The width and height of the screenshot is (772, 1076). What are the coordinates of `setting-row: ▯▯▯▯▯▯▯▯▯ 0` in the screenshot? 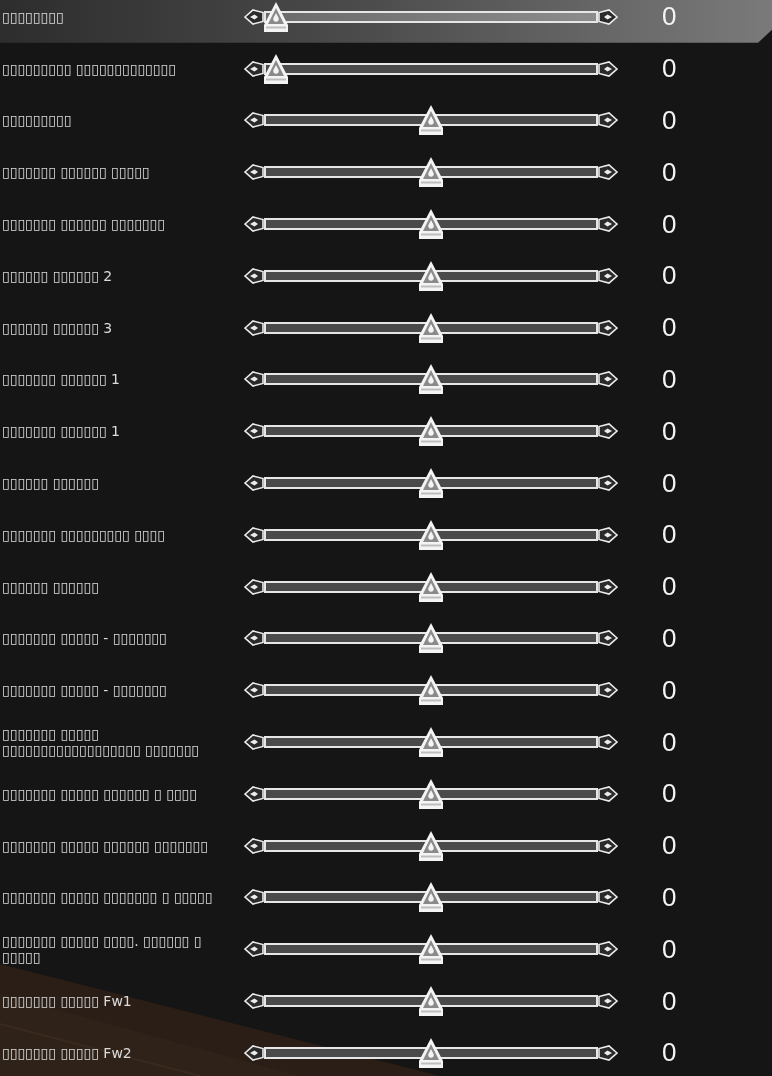 It's located at (386, 120).